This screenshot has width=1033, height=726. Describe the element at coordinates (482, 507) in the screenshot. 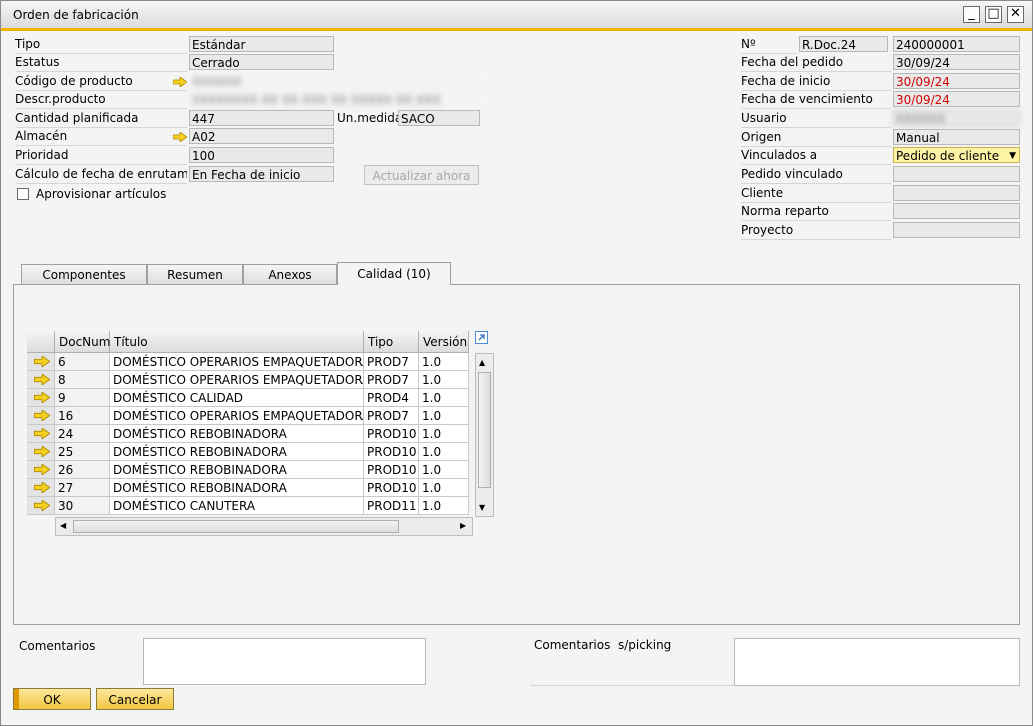

I see `scroll-down-icon: ▼` at that location.